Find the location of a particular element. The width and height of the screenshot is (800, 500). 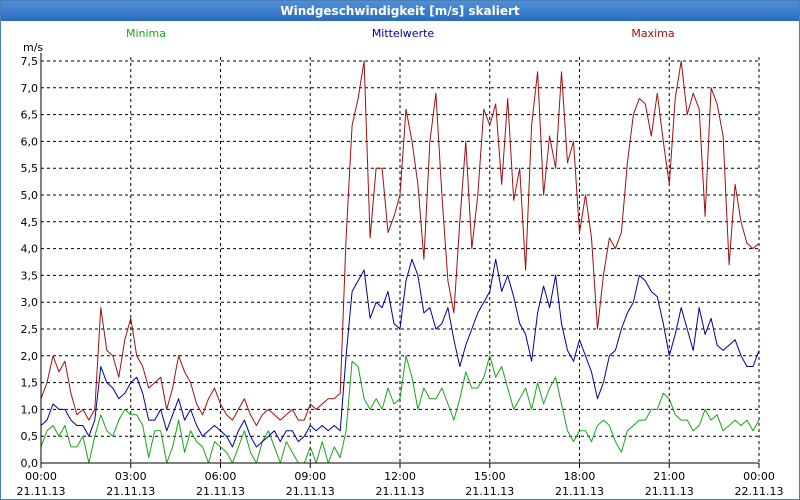

y-tick-label: 5,0 is located at coordinates (30, 195).